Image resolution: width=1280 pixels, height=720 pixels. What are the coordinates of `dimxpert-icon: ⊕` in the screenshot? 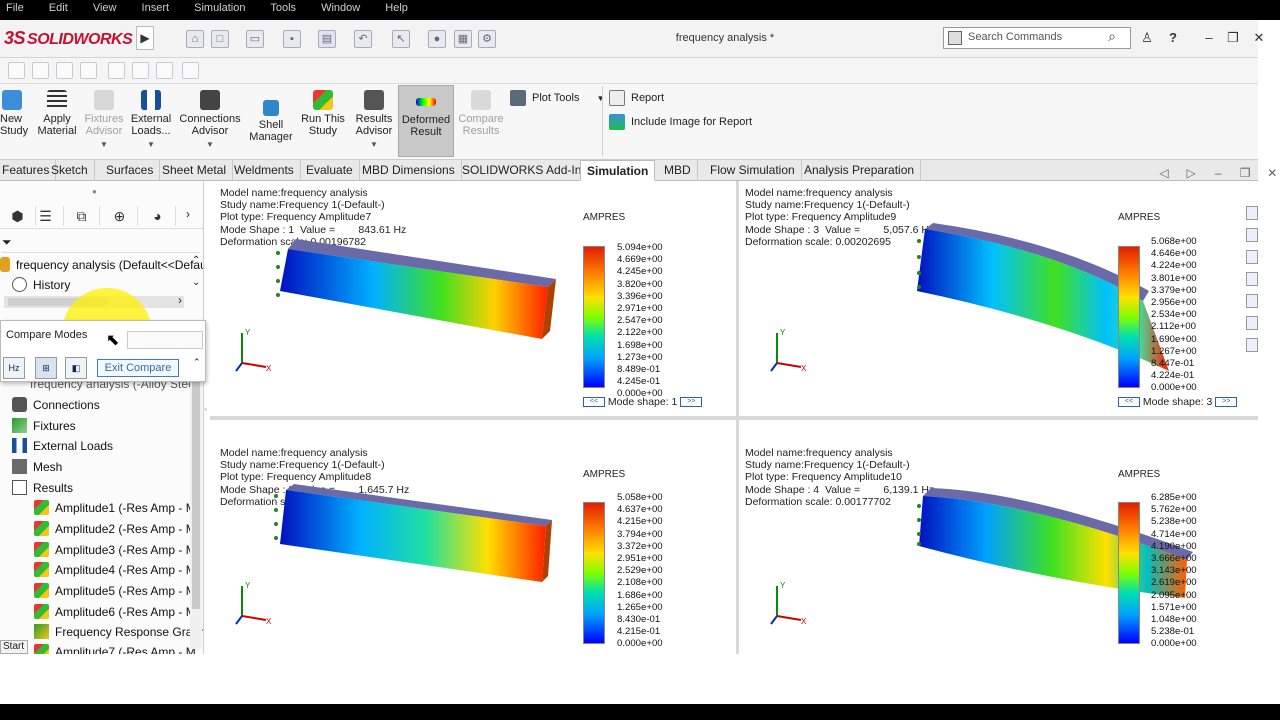 It's located at (120, 216).